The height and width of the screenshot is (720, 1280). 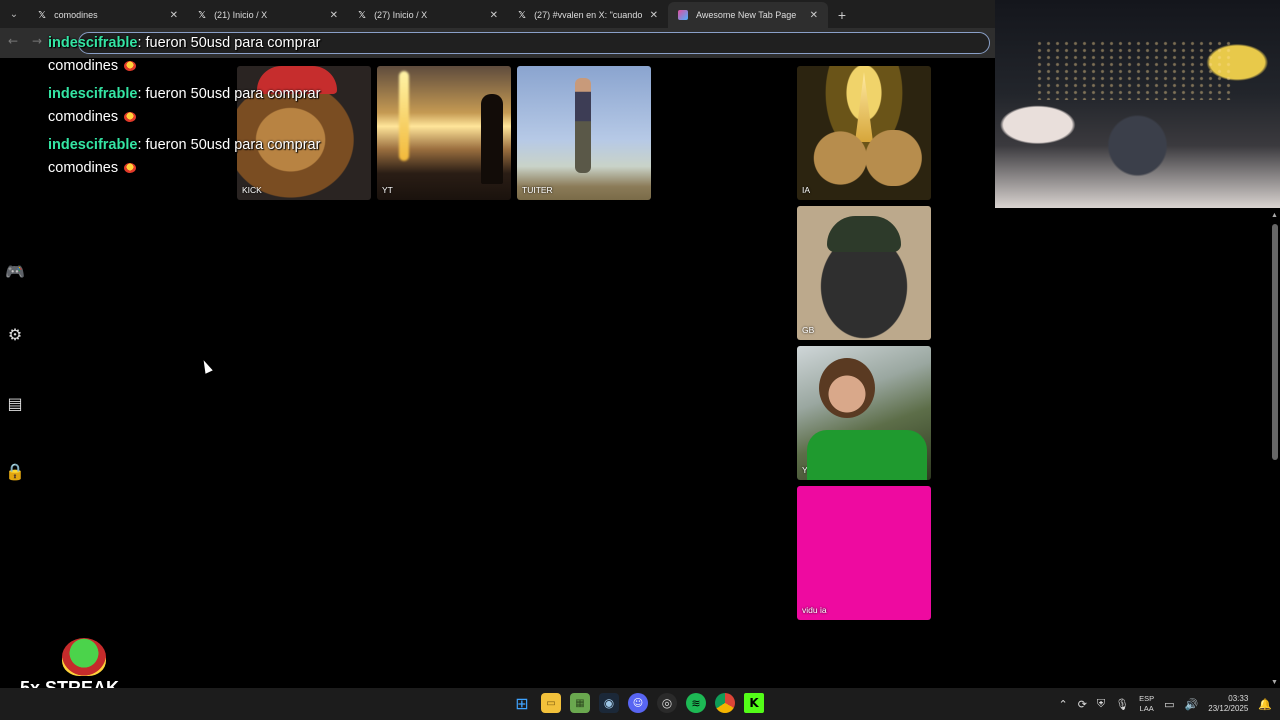 I want to click on scroll-down-icon: ▼, so click(x=1274, y=682).